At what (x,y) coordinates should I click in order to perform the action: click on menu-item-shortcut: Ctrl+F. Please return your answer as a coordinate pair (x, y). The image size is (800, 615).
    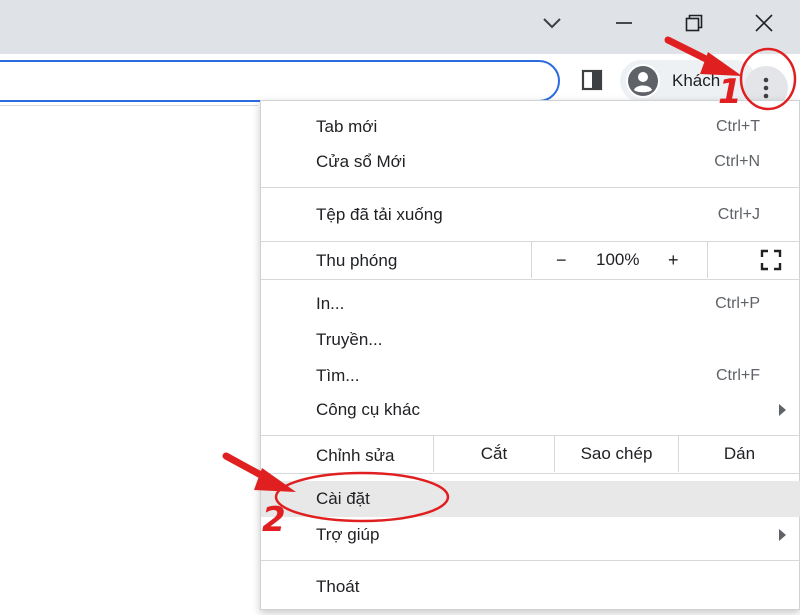
    Looking at the image, I should click on (738, 375).